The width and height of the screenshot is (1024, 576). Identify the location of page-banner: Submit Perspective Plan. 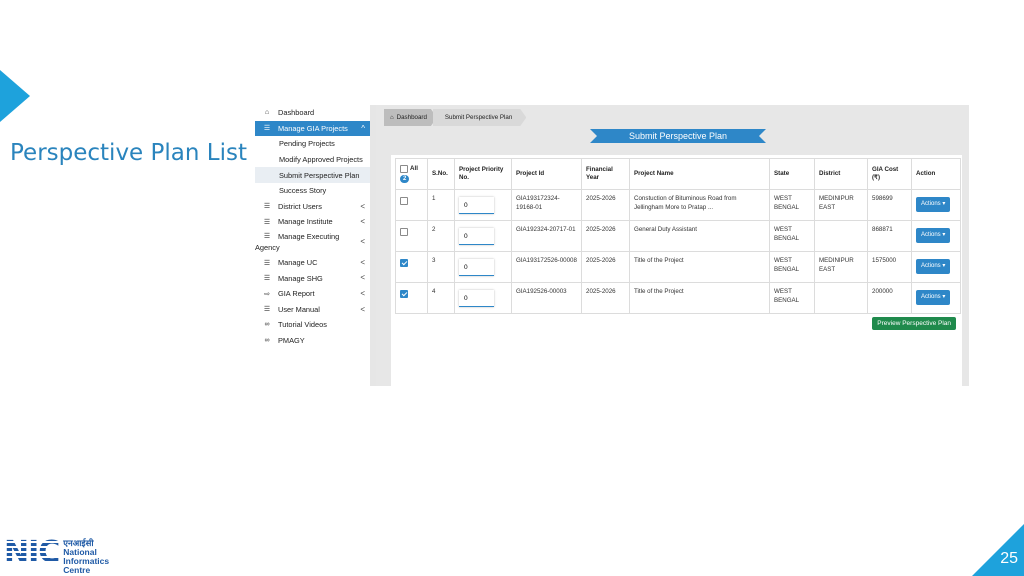
(678, 136).